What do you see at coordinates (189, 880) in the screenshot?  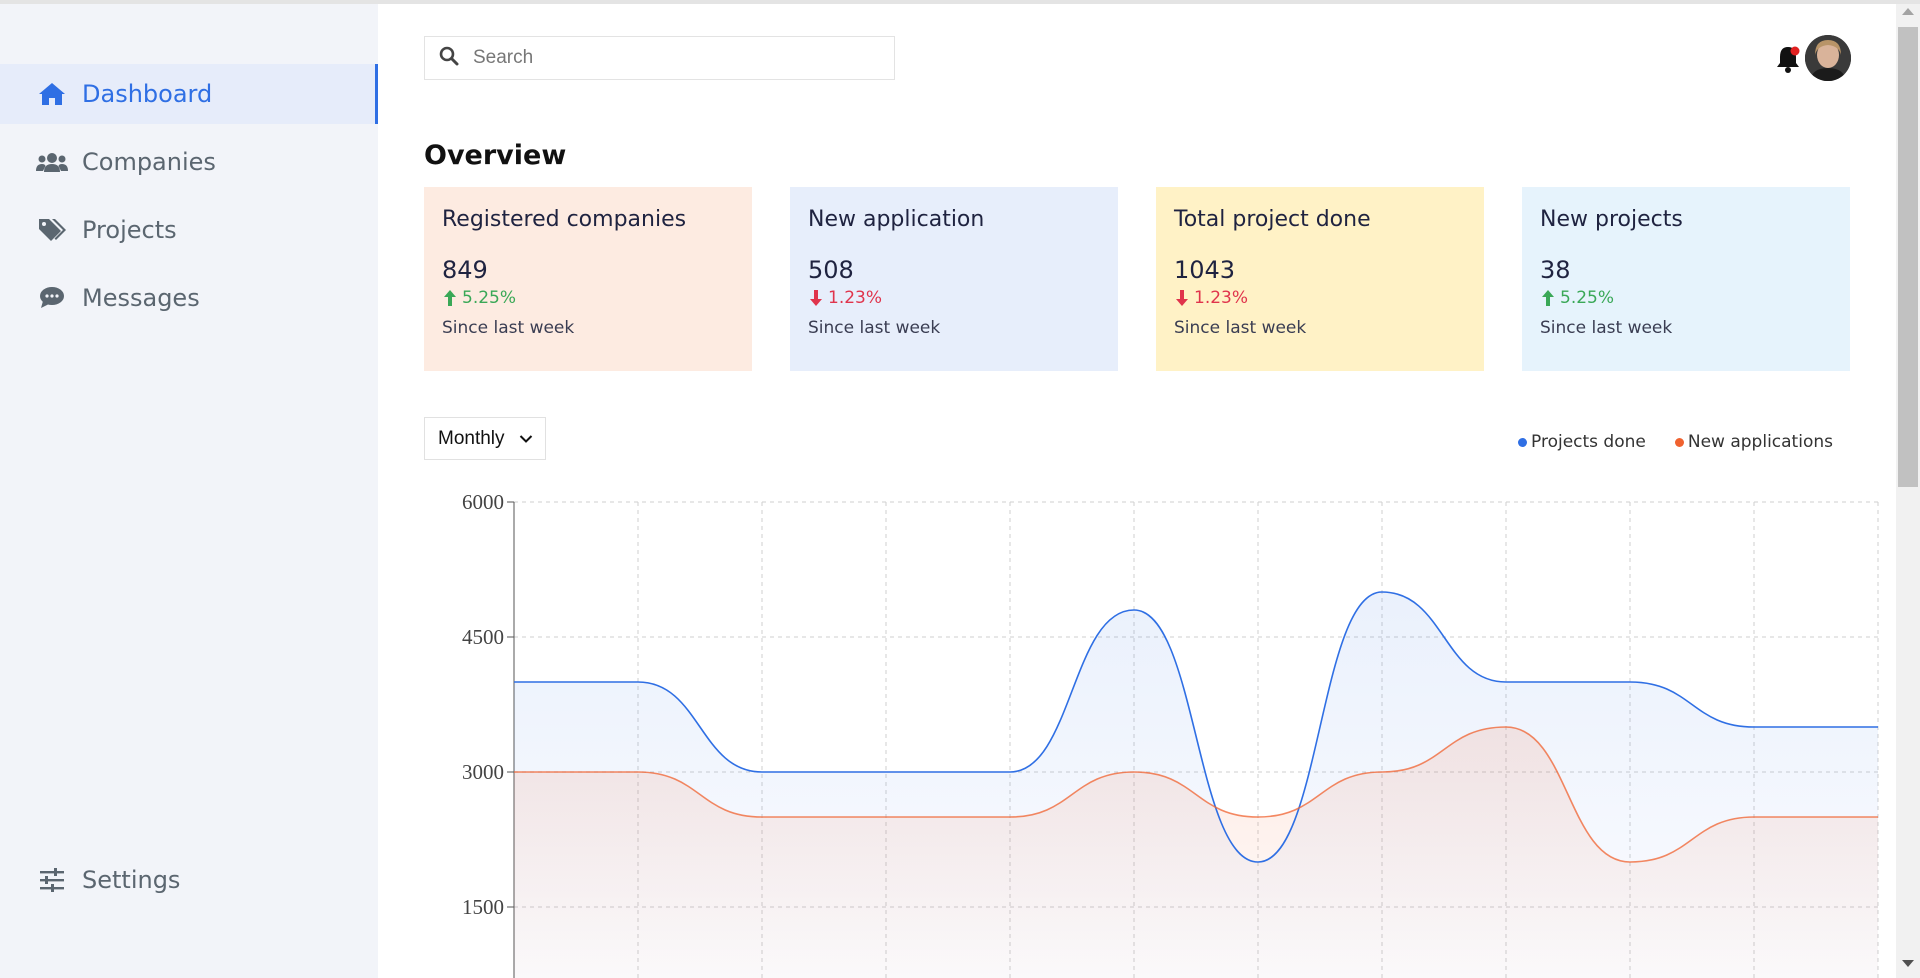 I see `sidebar-item-settings: Settings` at bounding box center [189, 880].